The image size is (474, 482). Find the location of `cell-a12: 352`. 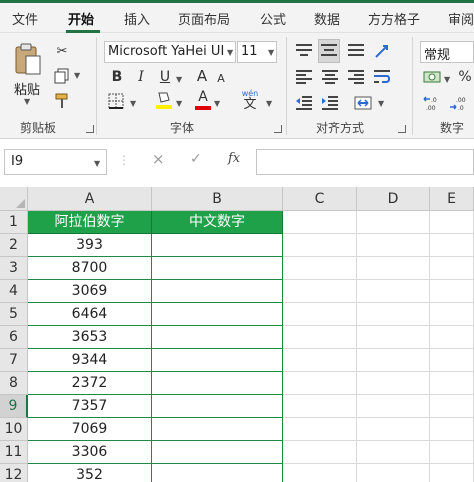

cell-a12: 352 is located at coordinates (90, 473).